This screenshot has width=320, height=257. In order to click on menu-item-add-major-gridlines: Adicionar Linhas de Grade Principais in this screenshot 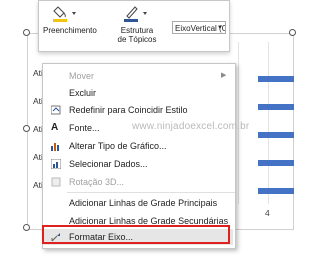, I will do `click(138, 203)`.